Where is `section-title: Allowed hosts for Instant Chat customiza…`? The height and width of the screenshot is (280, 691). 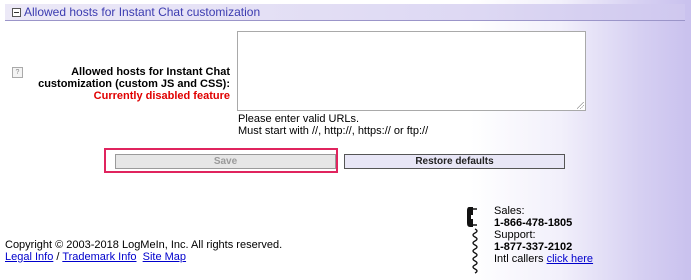
section-title: Allowed hosts for Instant Chat customiza… is located at coordinates (142, 12).